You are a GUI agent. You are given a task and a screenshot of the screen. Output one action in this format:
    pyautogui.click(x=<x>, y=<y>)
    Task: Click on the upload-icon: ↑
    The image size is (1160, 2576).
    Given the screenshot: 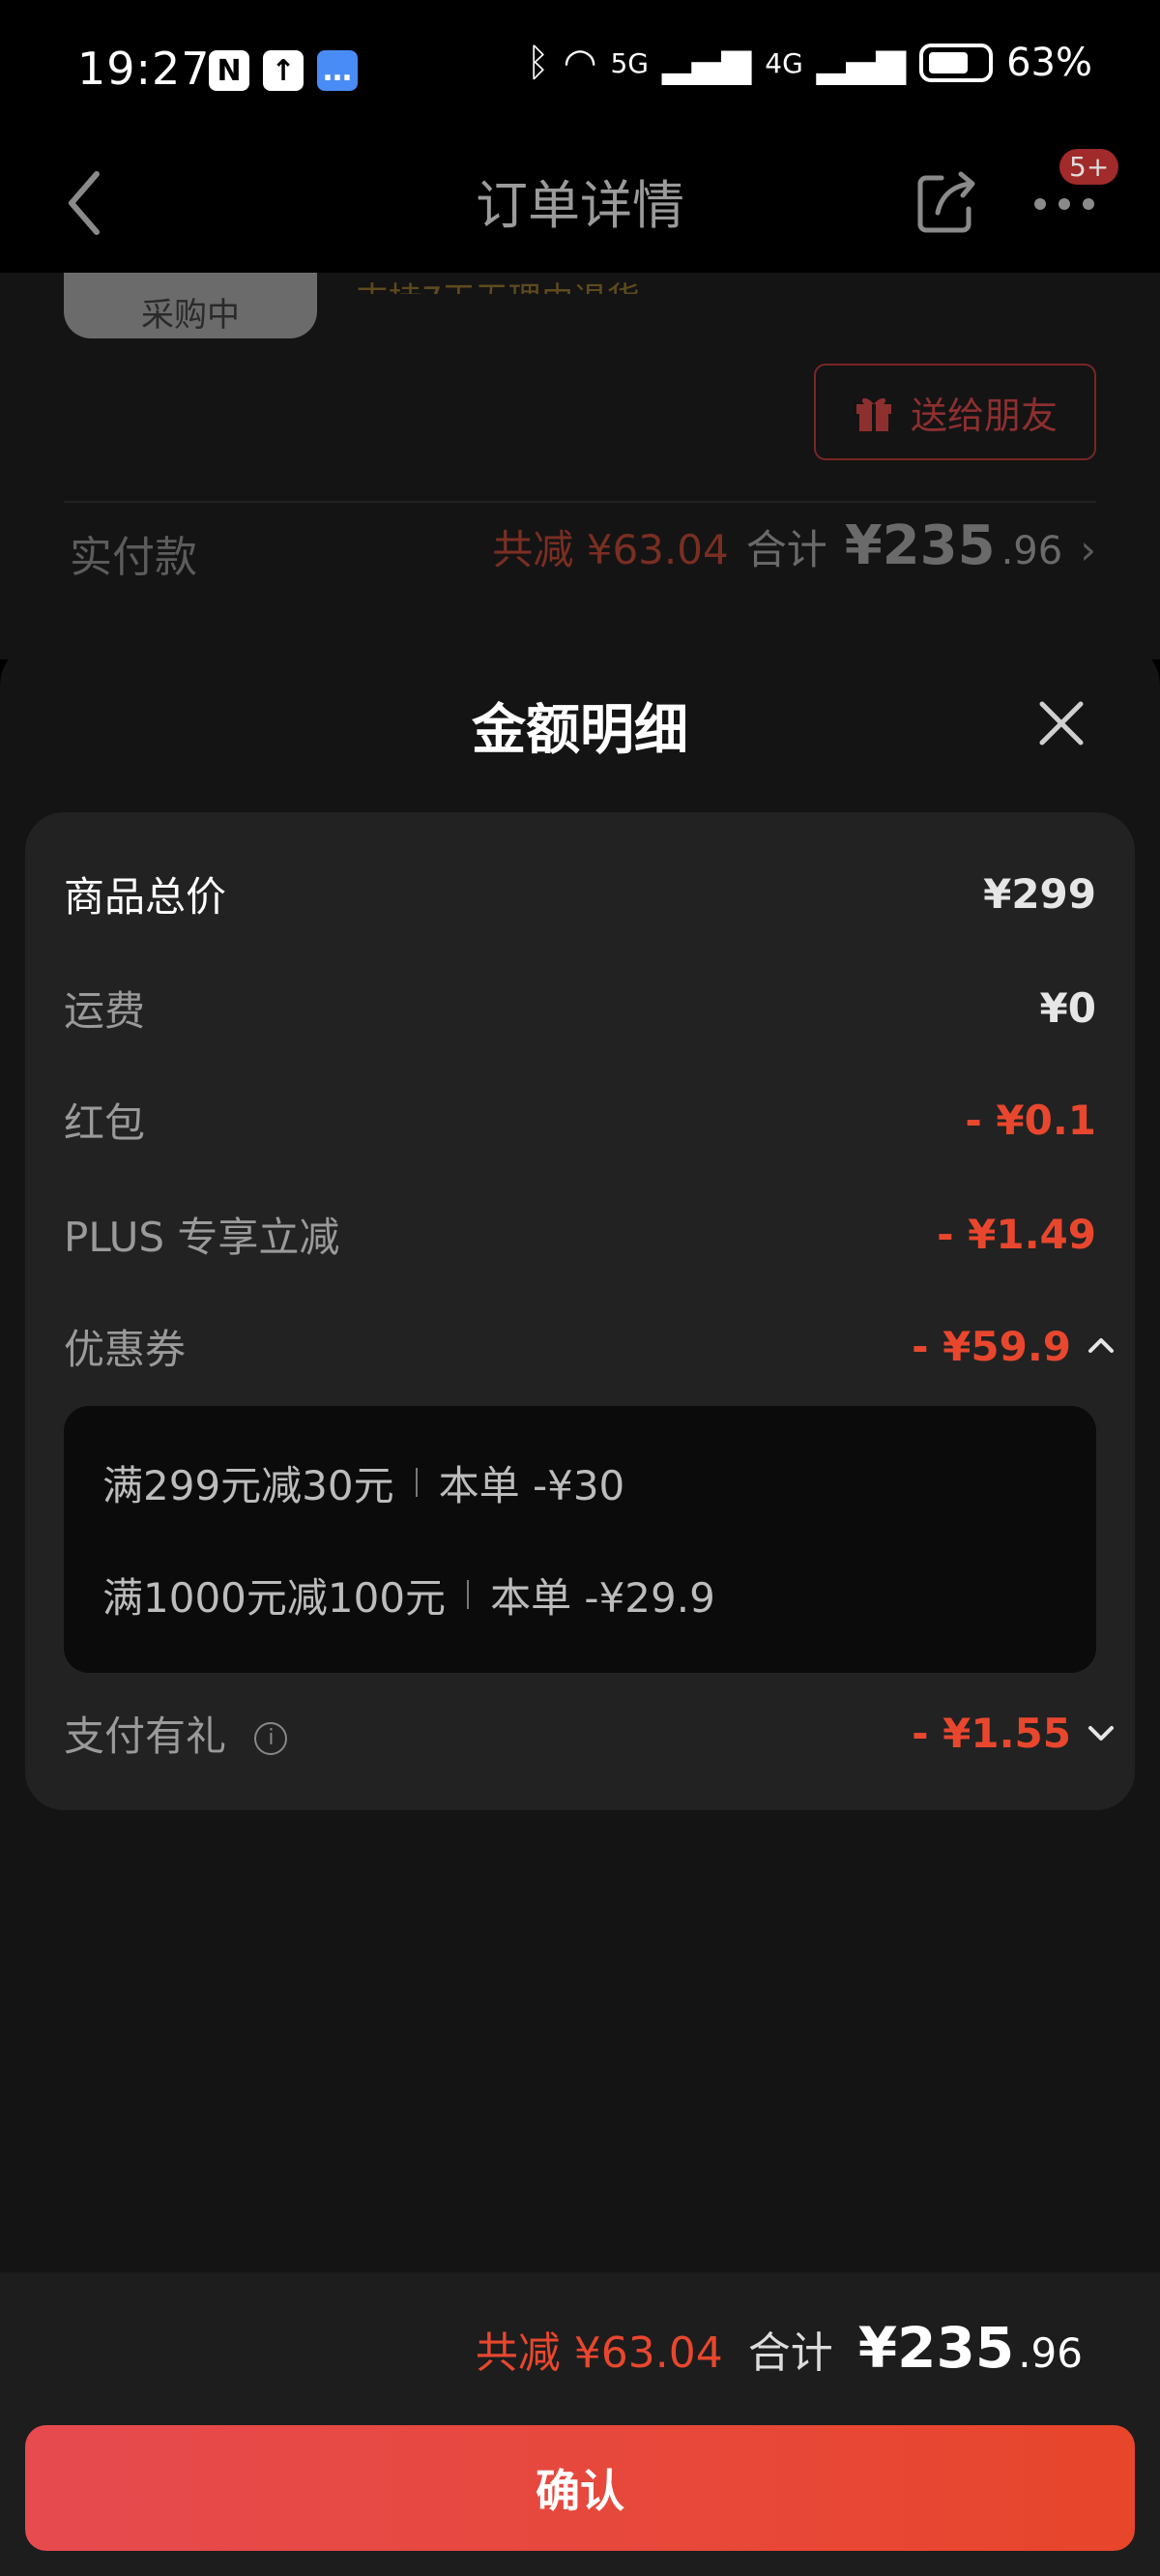 What is the action you would take?
    pyautogui.click(x=283, y=70)
    